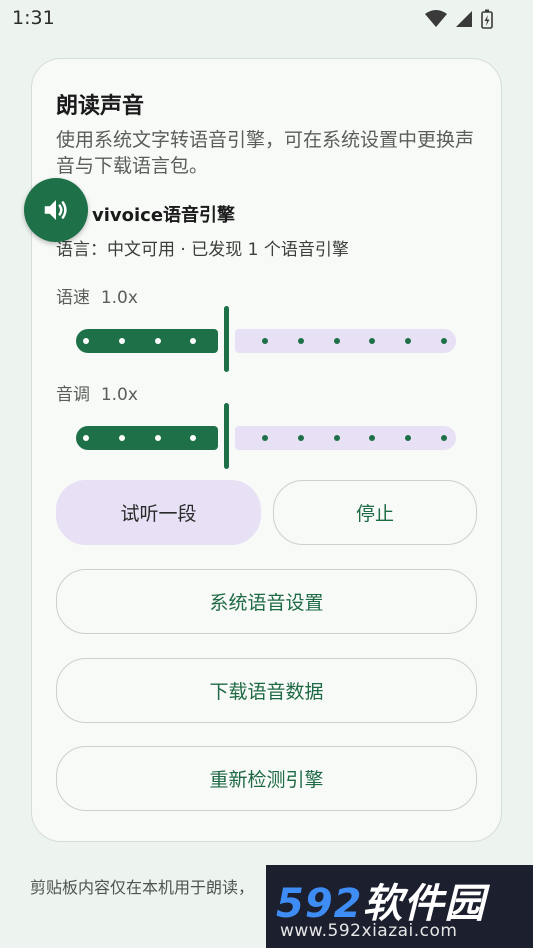  I want to click on pitch-slider-inactive-track, so click(345, 438).